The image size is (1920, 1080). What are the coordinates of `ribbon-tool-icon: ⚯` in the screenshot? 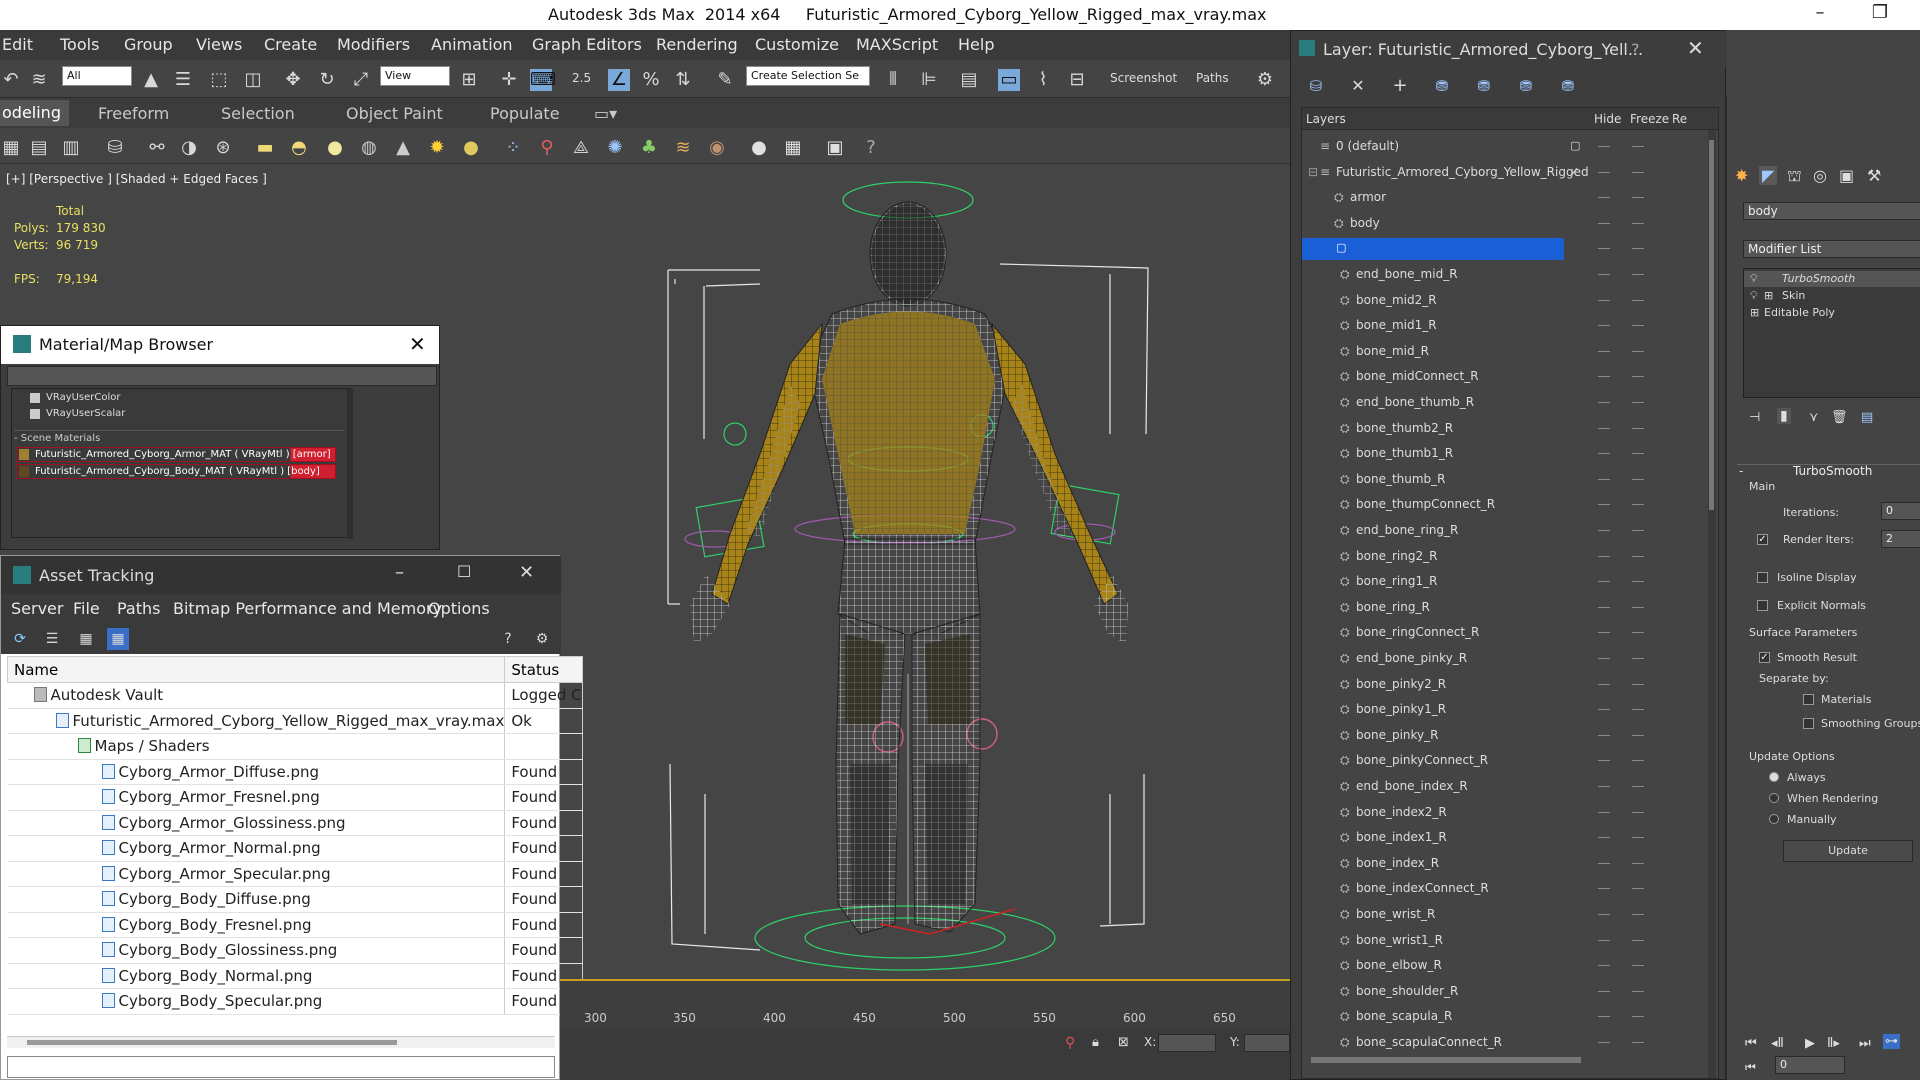 It's located at (157, 148).